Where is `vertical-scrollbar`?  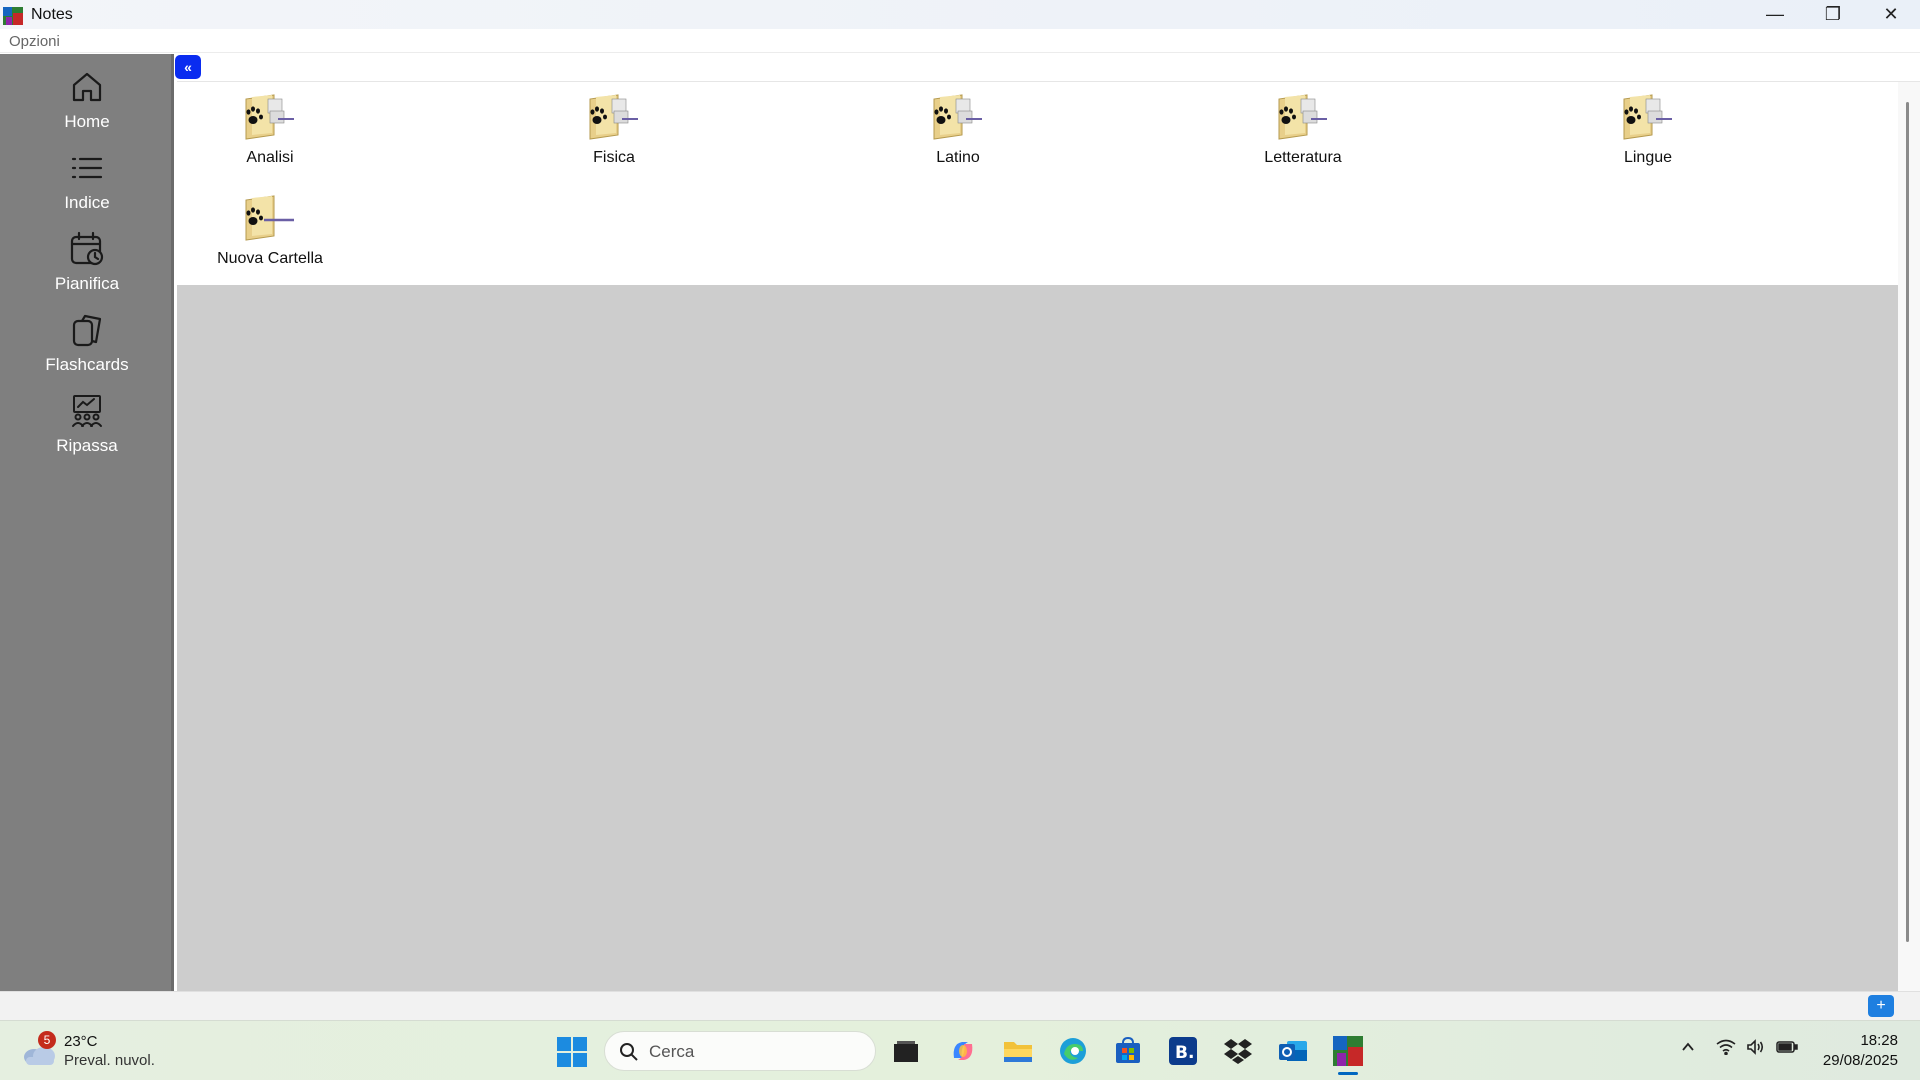 vertical-scrollbar is located at coordinates (1909, 536).